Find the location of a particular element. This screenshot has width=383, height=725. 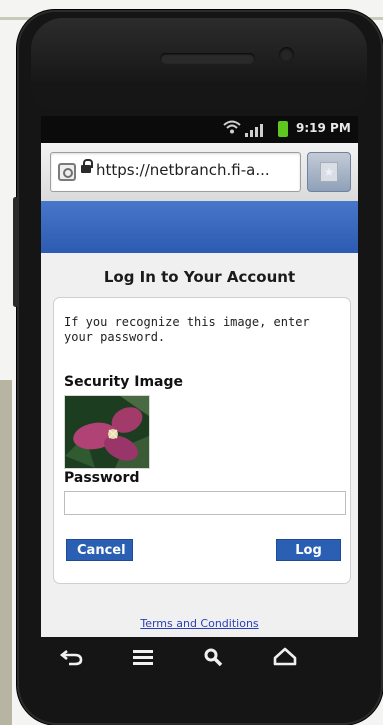

wifi-icon is located at coordinates (232, 129).